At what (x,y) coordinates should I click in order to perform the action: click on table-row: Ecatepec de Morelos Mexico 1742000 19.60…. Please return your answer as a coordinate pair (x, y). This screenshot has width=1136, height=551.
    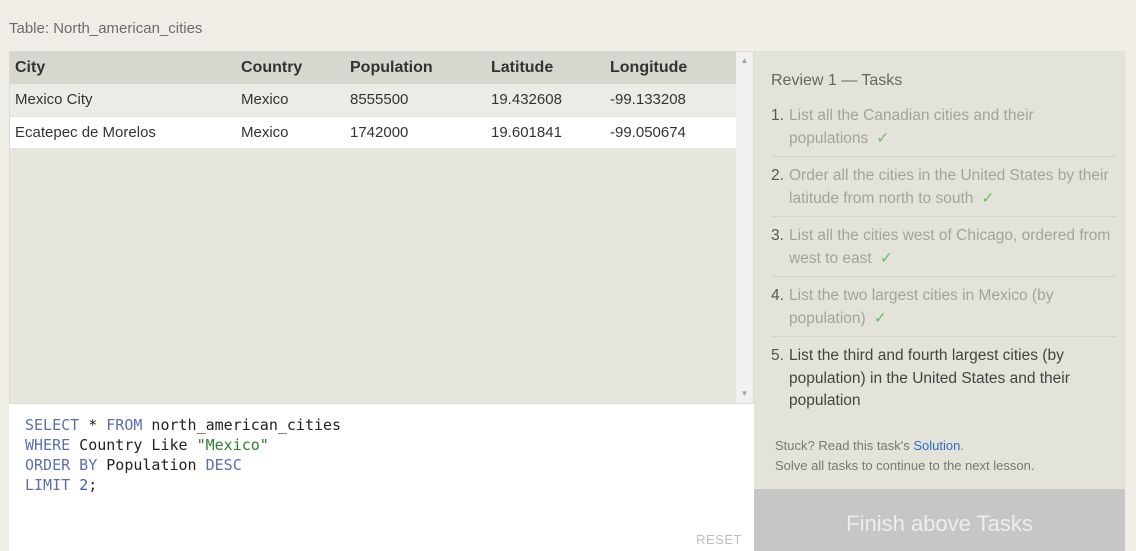
    Looking at the image, I should click on (373, 132).